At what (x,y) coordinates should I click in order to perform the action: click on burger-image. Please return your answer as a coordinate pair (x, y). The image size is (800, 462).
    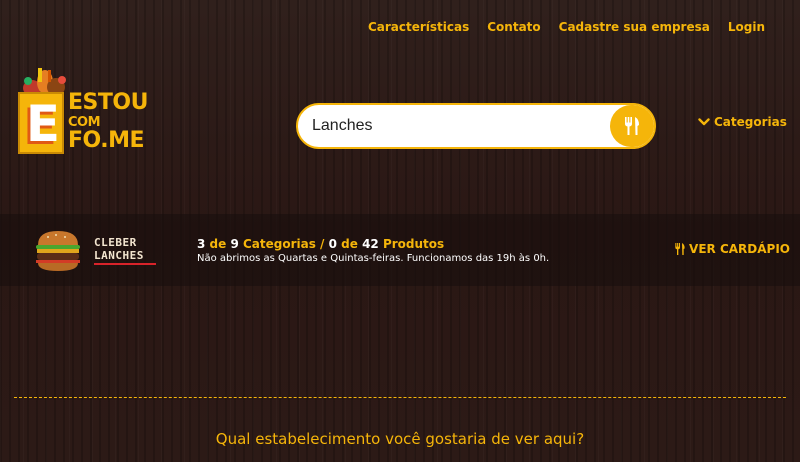
    Looking at the image, I should click on (58, 251).